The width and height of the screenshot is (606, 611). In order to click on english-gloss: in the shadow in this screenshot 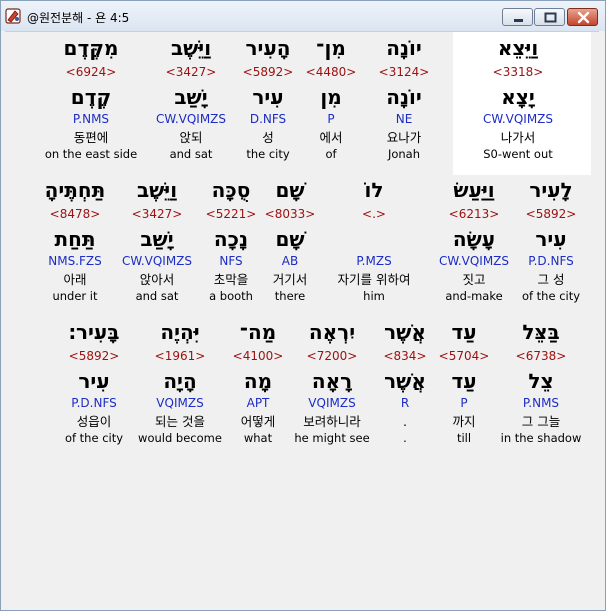, I will do `click(541, 438)`.